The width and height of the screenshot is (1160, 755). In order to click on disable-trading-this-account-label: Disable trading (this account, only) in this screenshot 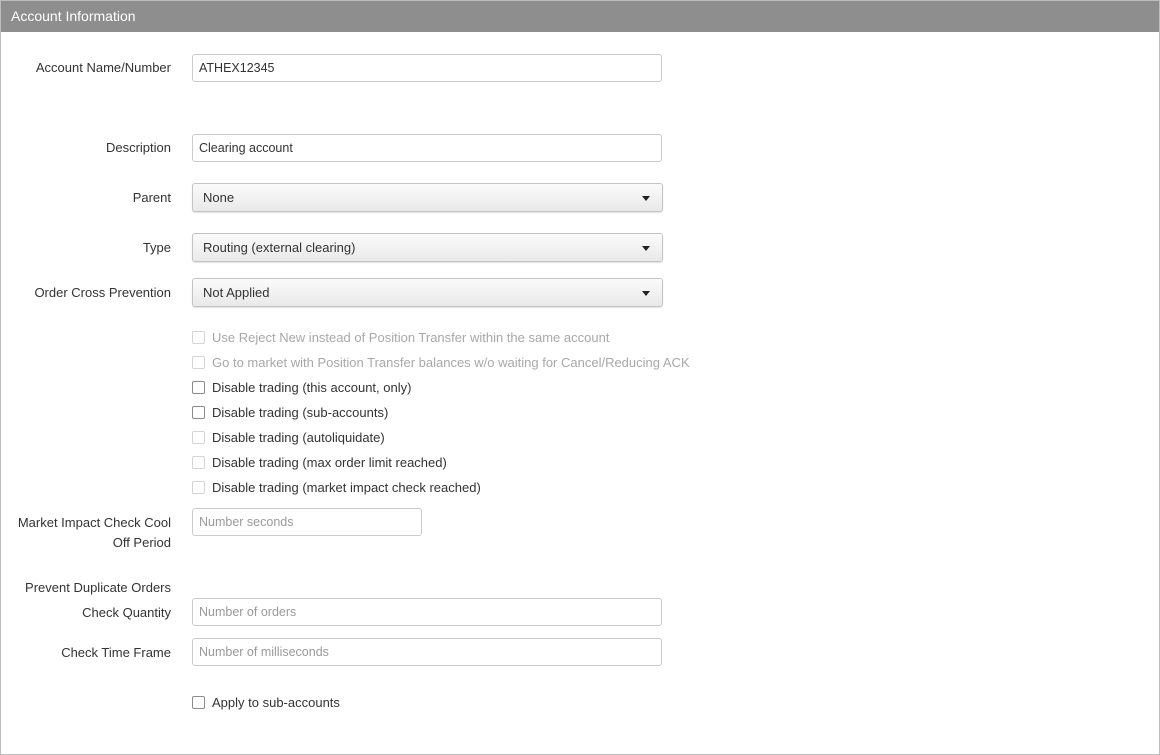, I will do `click(311, 388)`.